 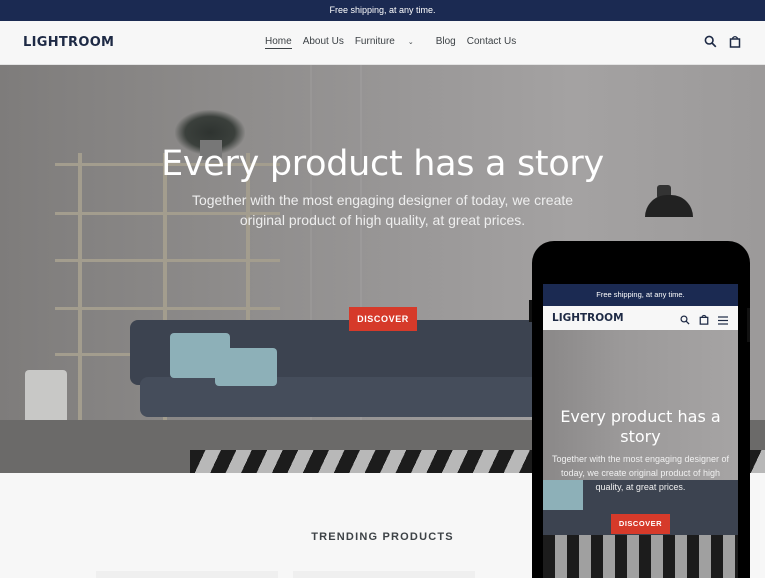 What do you see at coordinates (722, 44) in the screenshot?
I see `header-icons` at bounding box center [722, 44].